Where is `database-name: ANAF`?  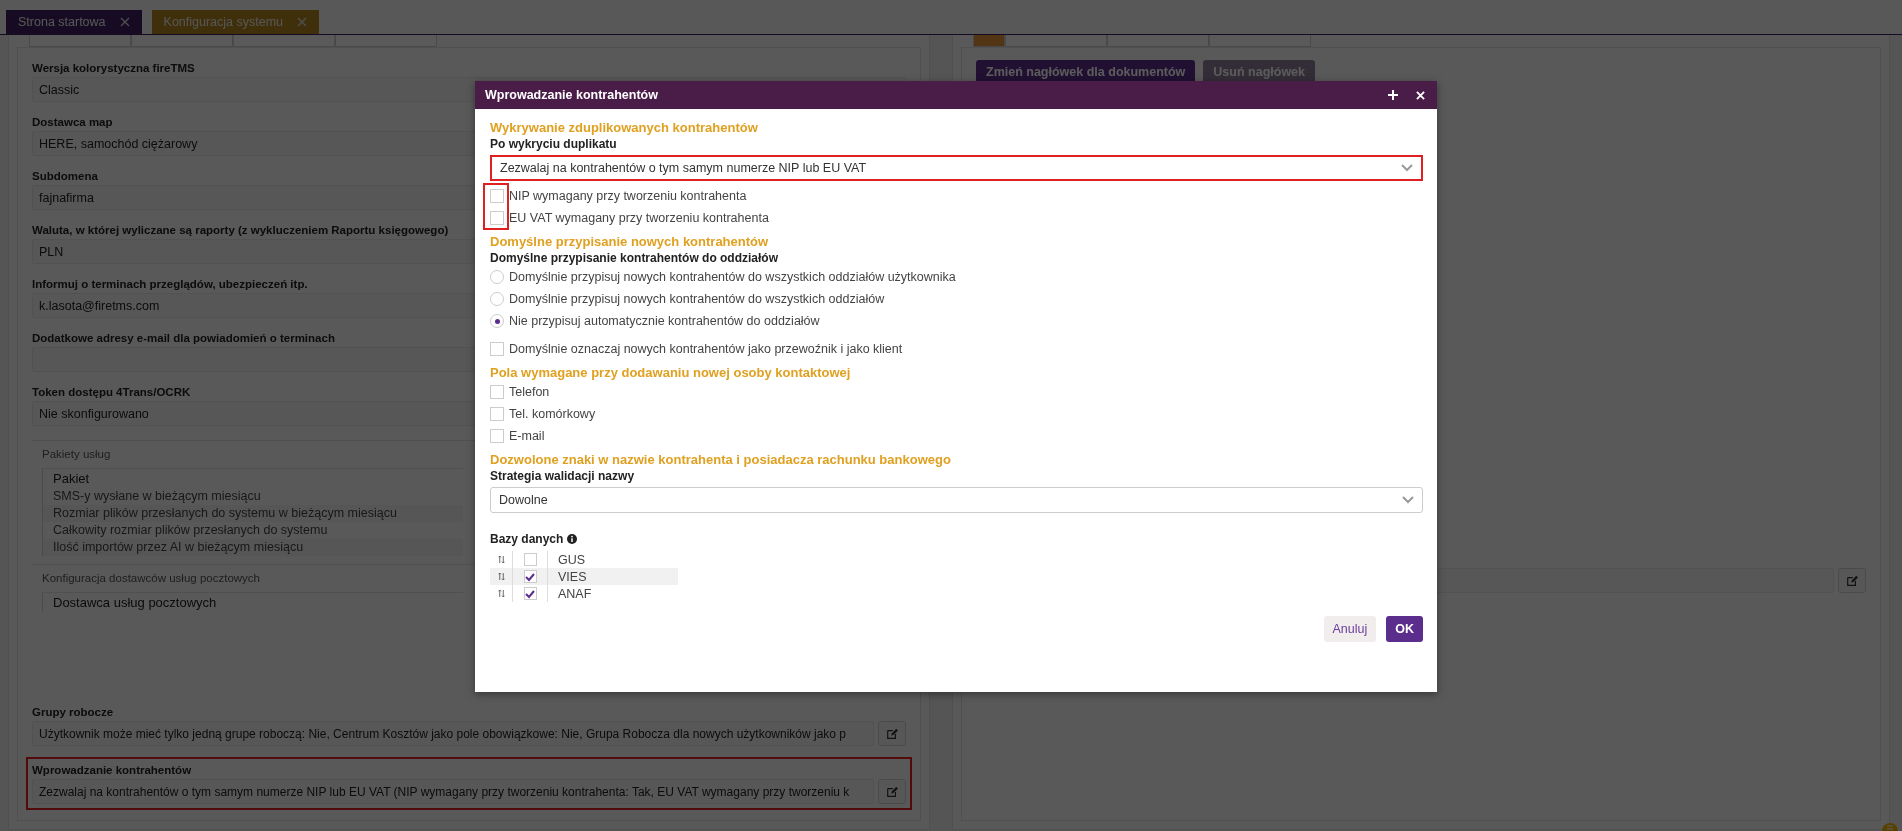 database-name: ANAF is located at coordinates (574, 593).